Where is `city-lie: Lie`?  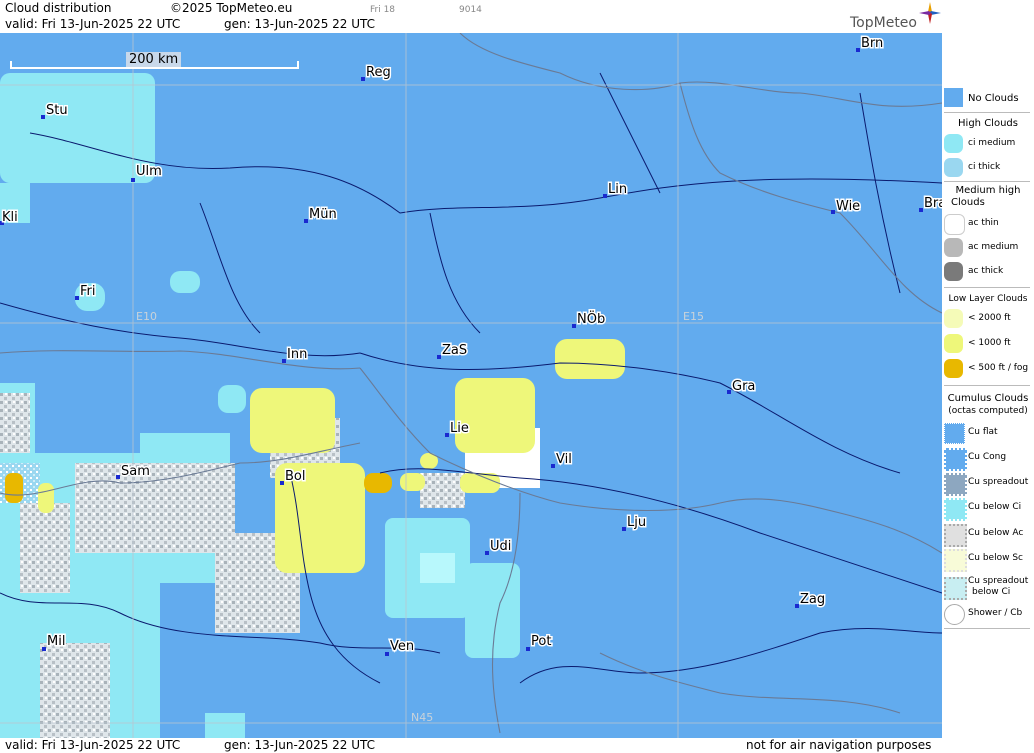
city-lie: Lie is located at coordinates (457, 429).